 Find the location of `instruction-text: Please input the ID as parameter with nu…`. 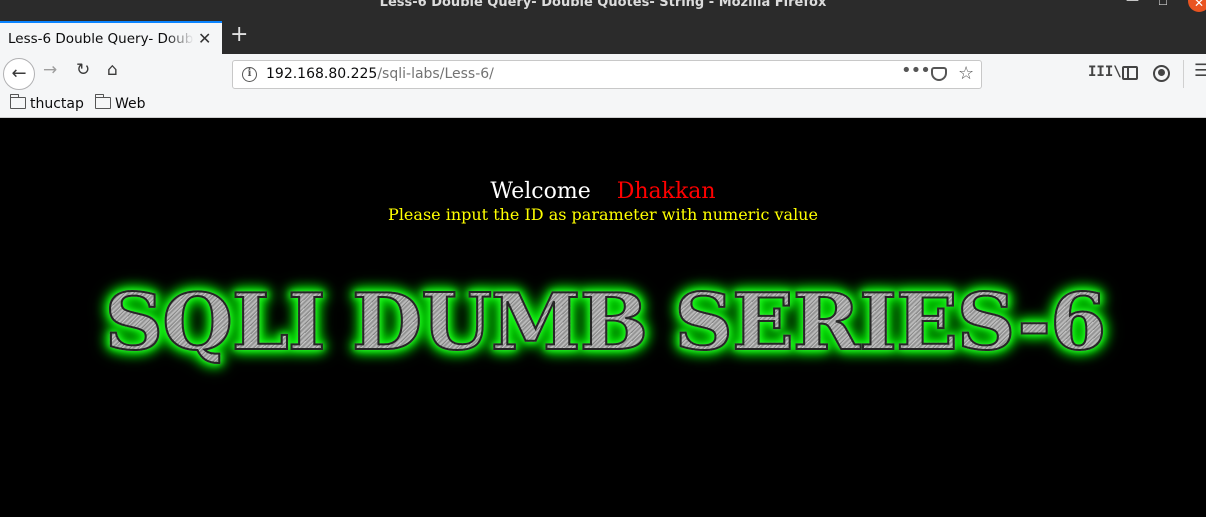

instruction-text: Please input the ID as parameter with nu… is located at coordinates (603, 214).